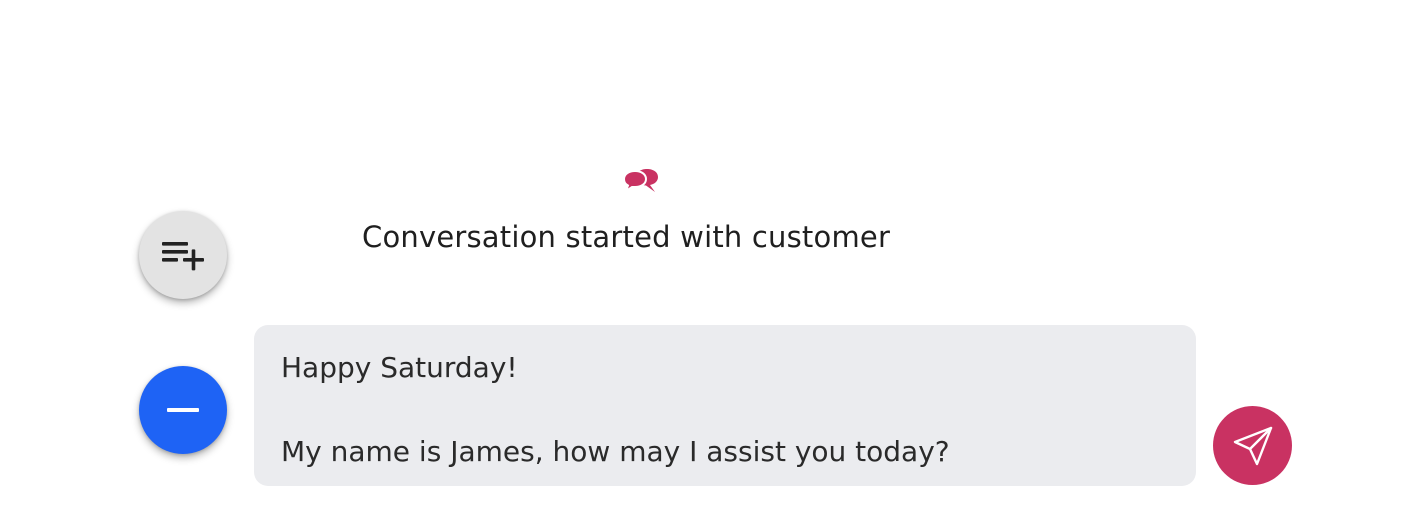 This screenshot has width=1402, height=512. I want to click on add-to-list-button, so click(183, 255).